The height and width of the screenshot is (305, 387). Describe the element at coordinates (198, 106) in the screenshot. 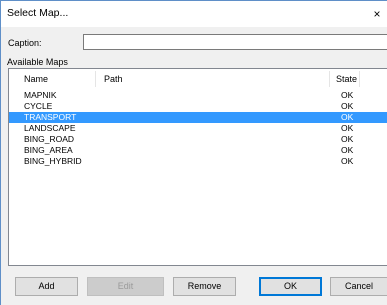

I see `table-row: CYCLE OK` at that location.